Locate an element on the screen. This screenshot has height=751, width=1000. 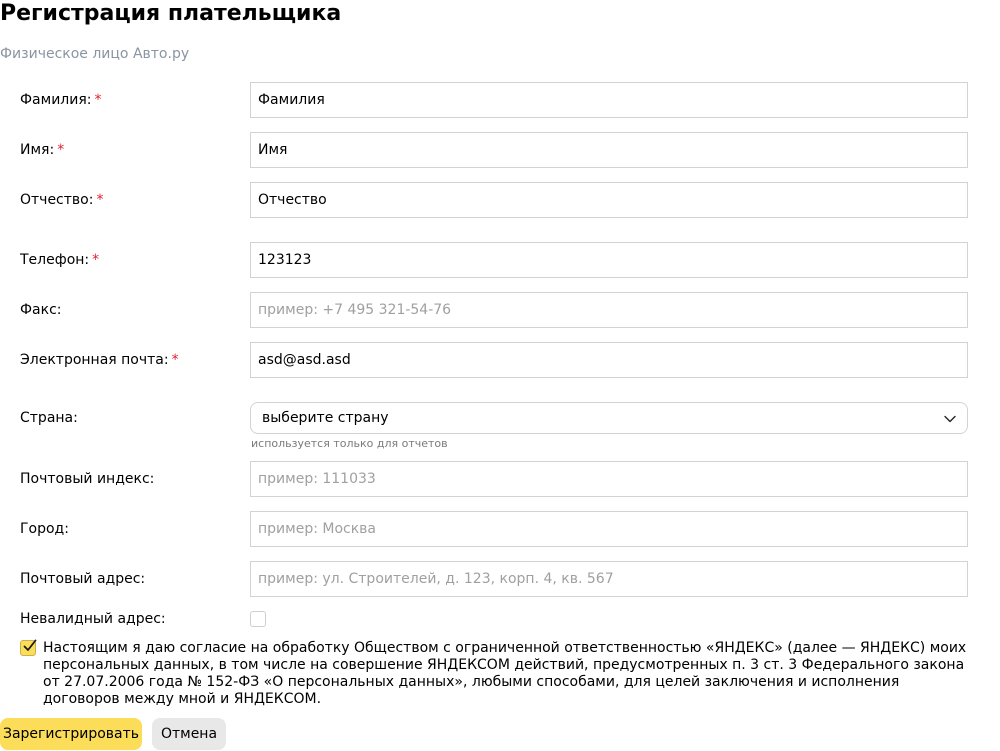
page-subtitle: Физическое лицо Авто.ру is located at coordinates (95, 54).